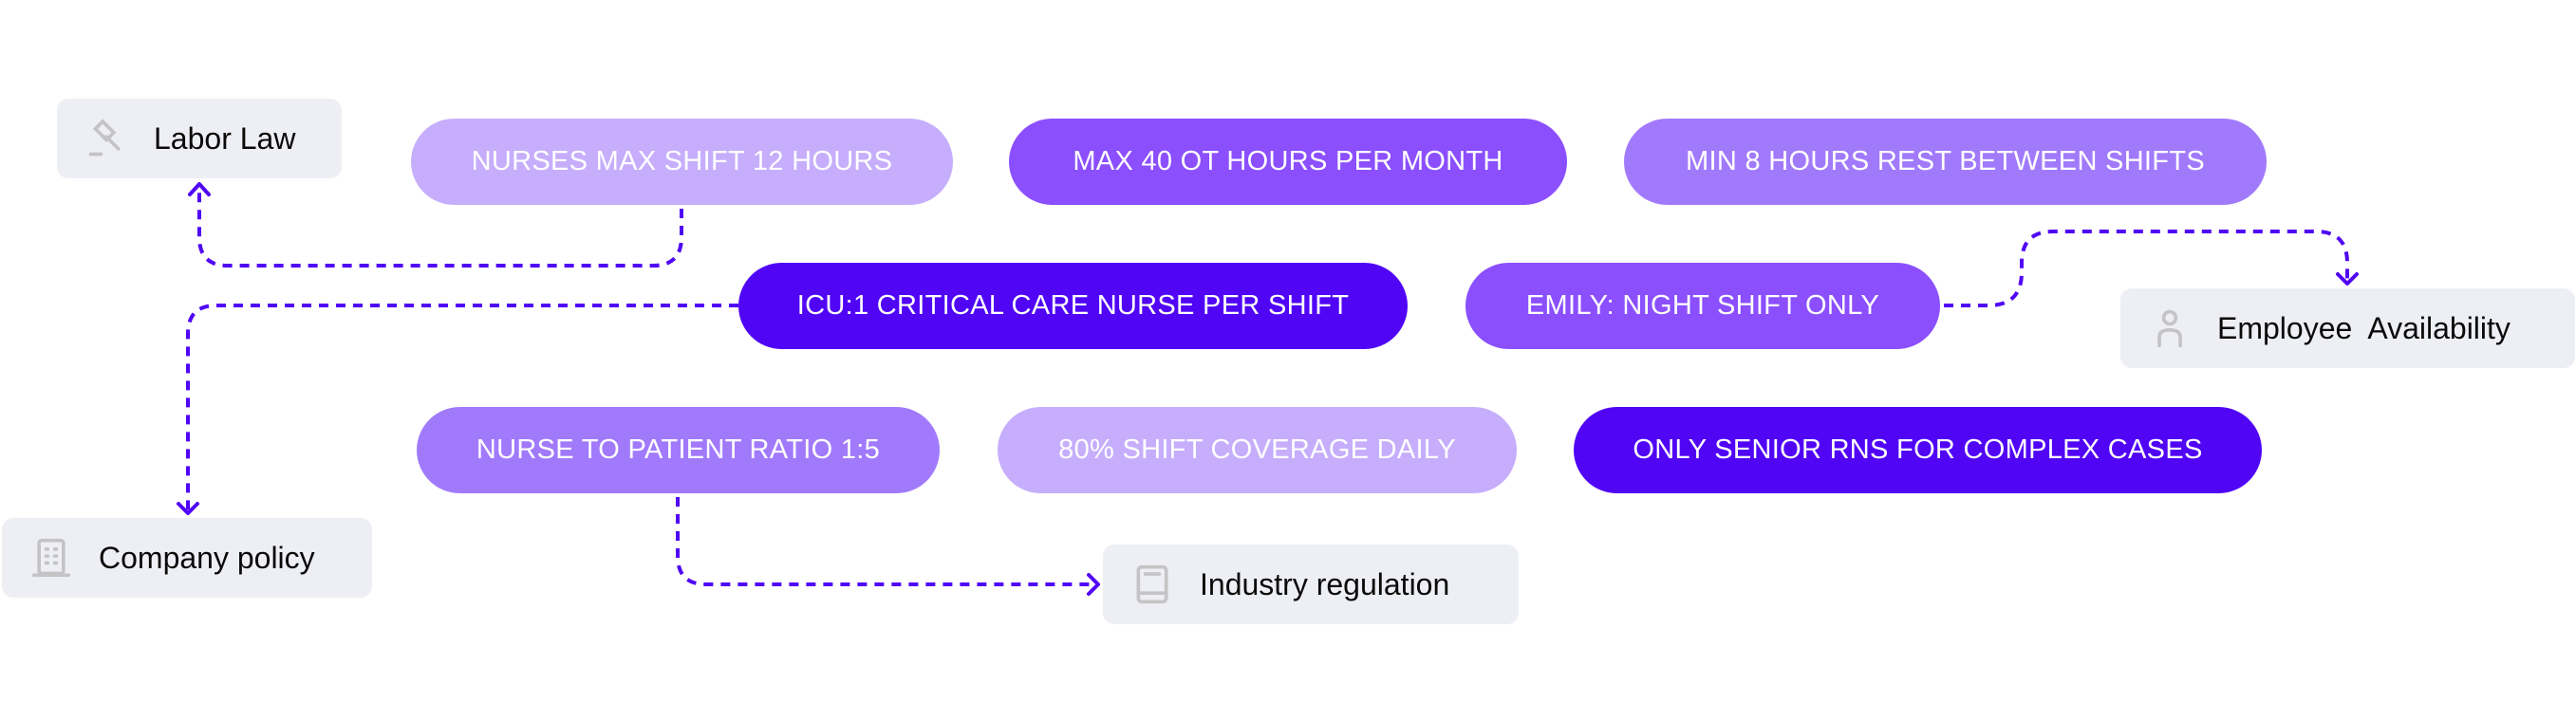 The width and height of the screenshot is (2576, 702). Describe the element at coordinates (225, 138) in the screenshot. I see `source-label: Labor Law` at that location.